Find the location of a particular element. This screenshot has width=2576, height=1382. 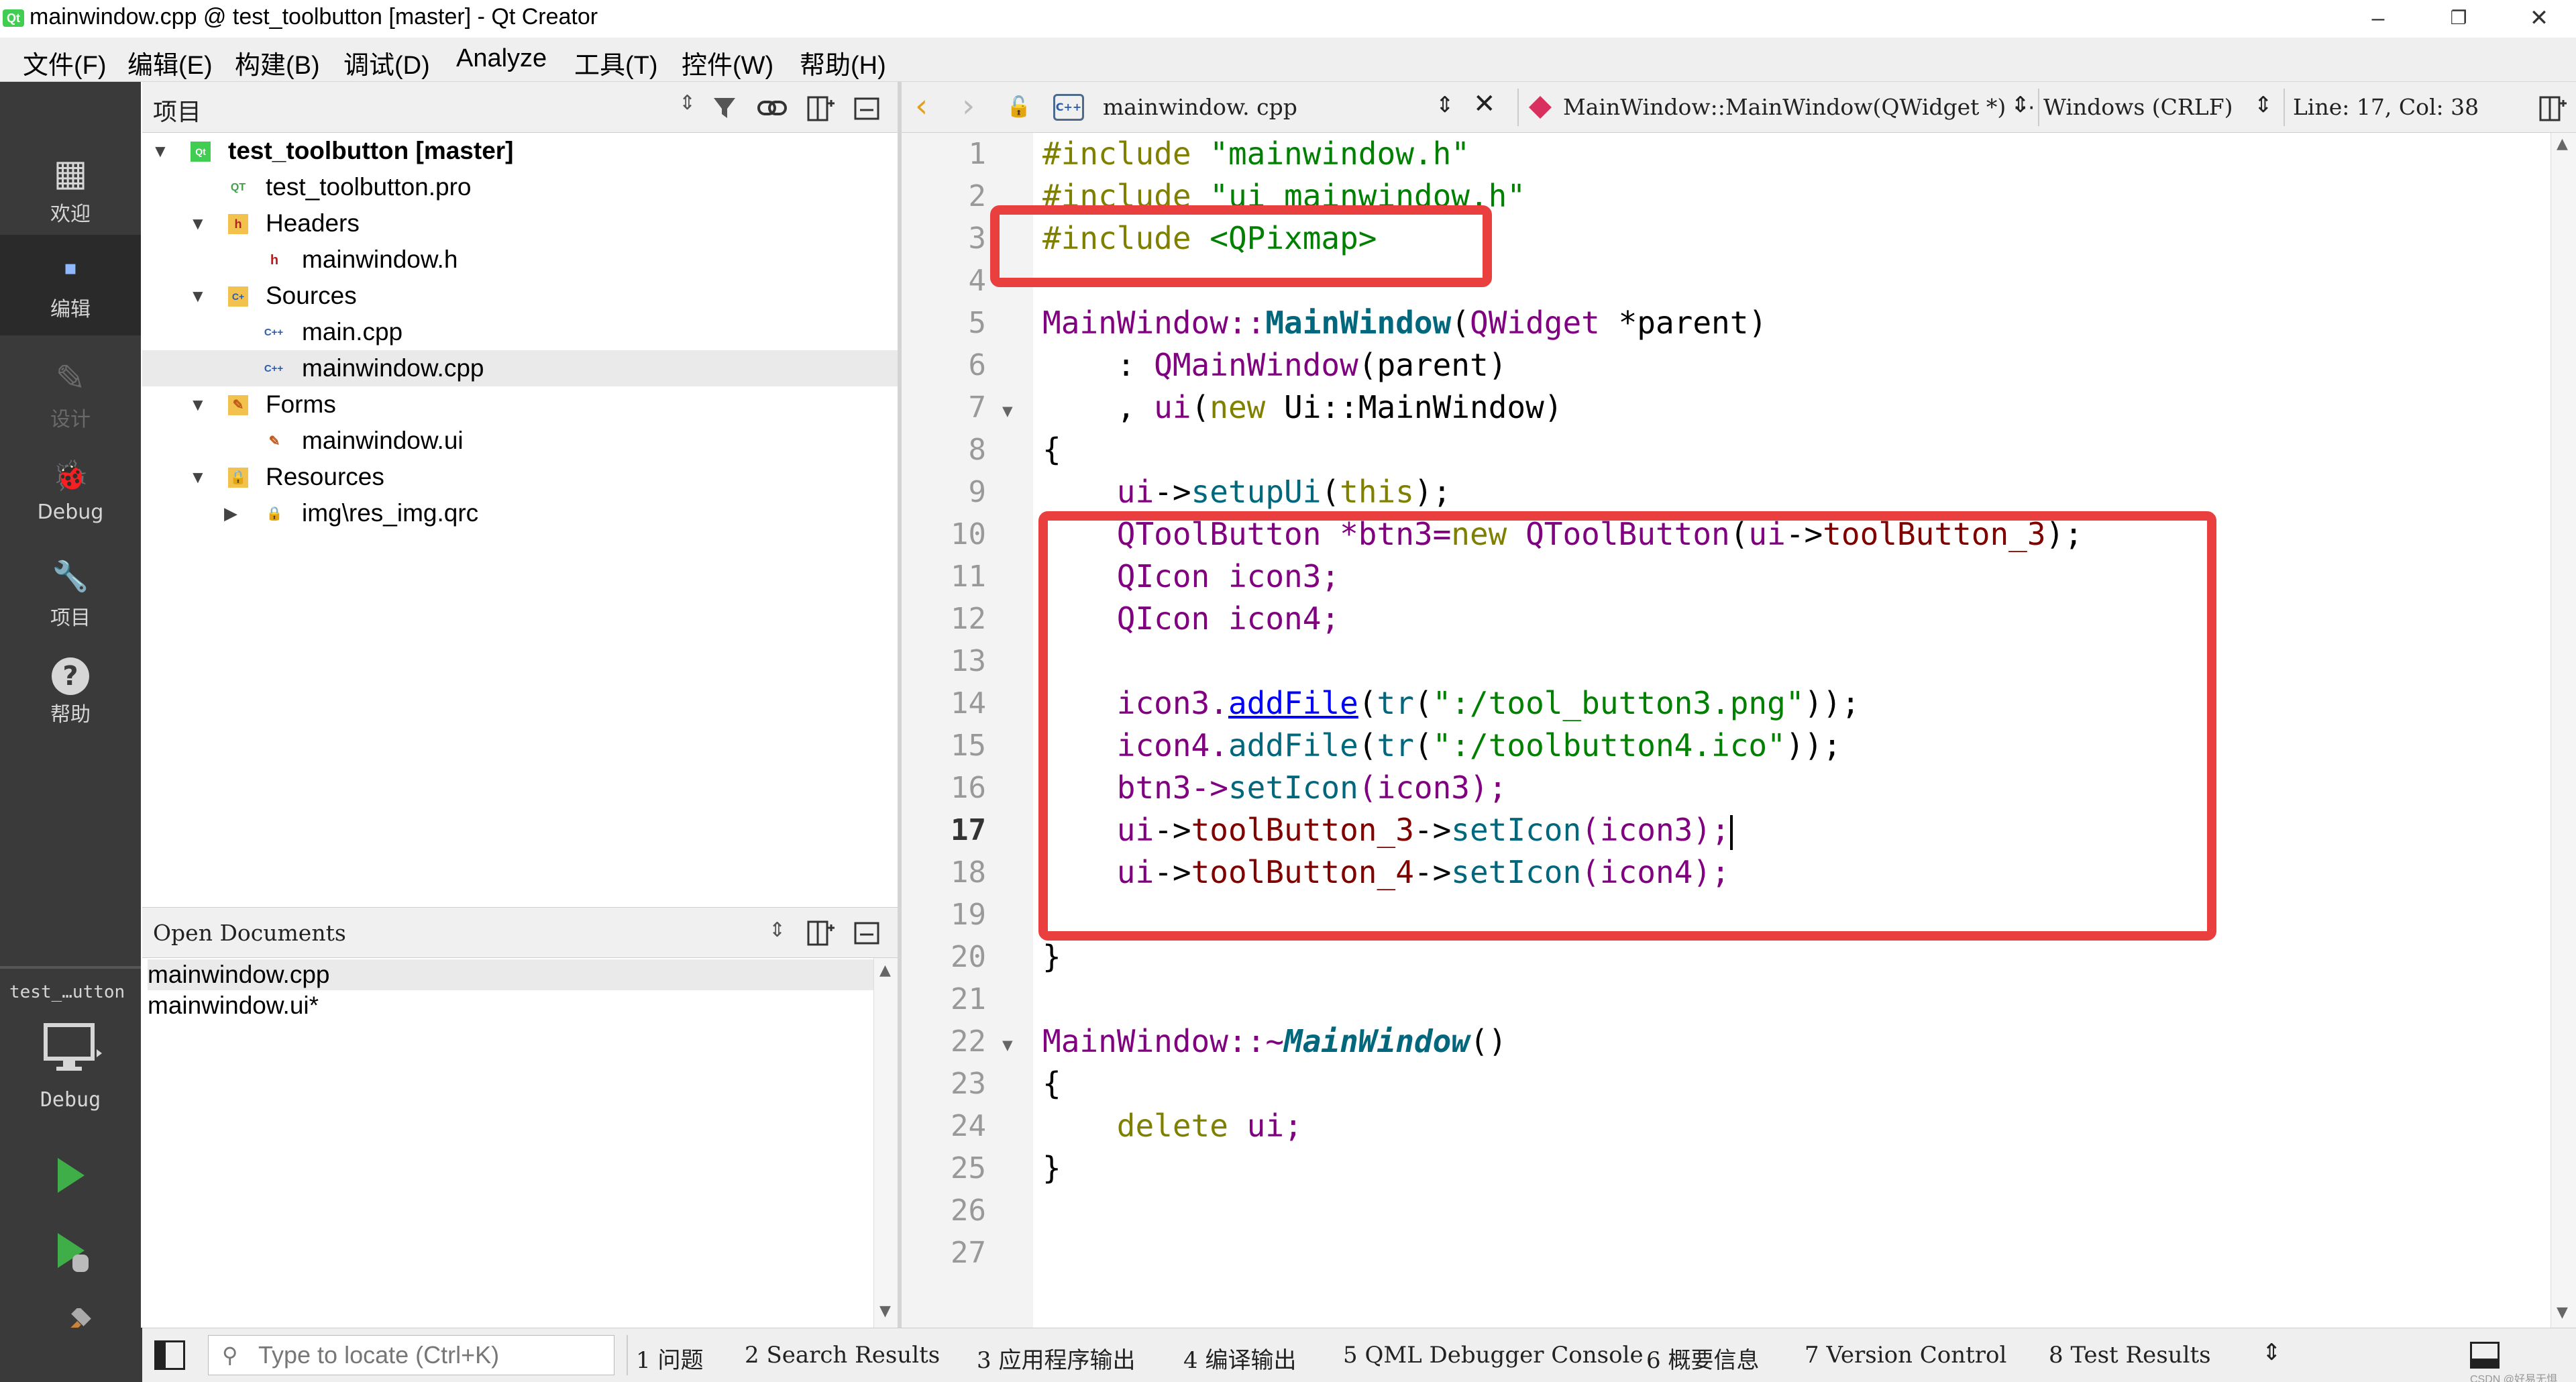

mode-welcome: ▦ 欢迎 is located at coordinates (70, 189).